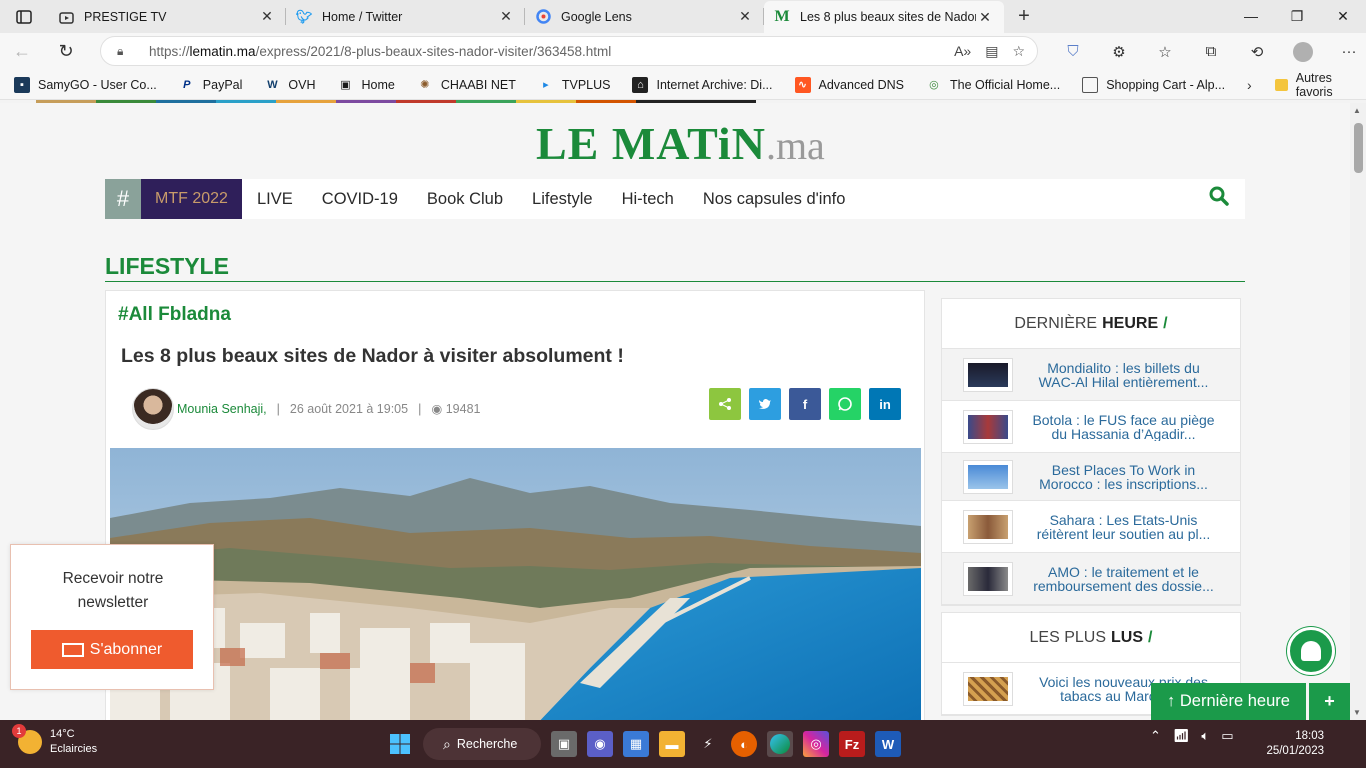 The height and width of the screenshot is (768, 1366). I want to click on word-icon: W, so click(888, 744).